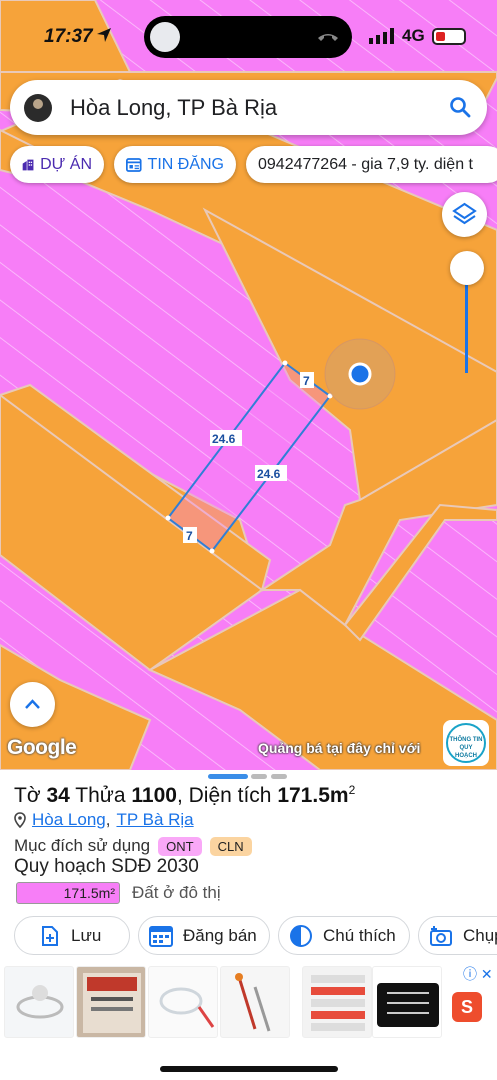 This screenshot has width=497, height=1080. I want to click on chip-du-an: DỰ ÁN, so click(57, 164).